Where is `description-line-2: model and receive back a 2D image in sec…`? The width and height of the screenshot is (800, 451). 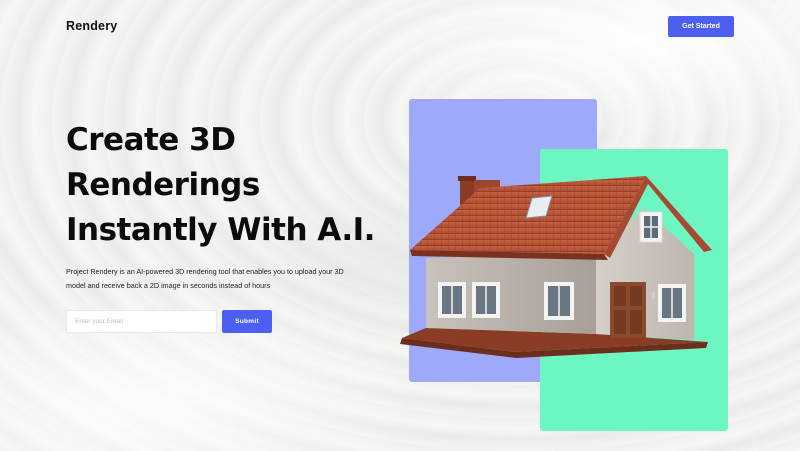 description-line-2: model and receive back a 2D image in sec… is located at coordinates (168, 285).